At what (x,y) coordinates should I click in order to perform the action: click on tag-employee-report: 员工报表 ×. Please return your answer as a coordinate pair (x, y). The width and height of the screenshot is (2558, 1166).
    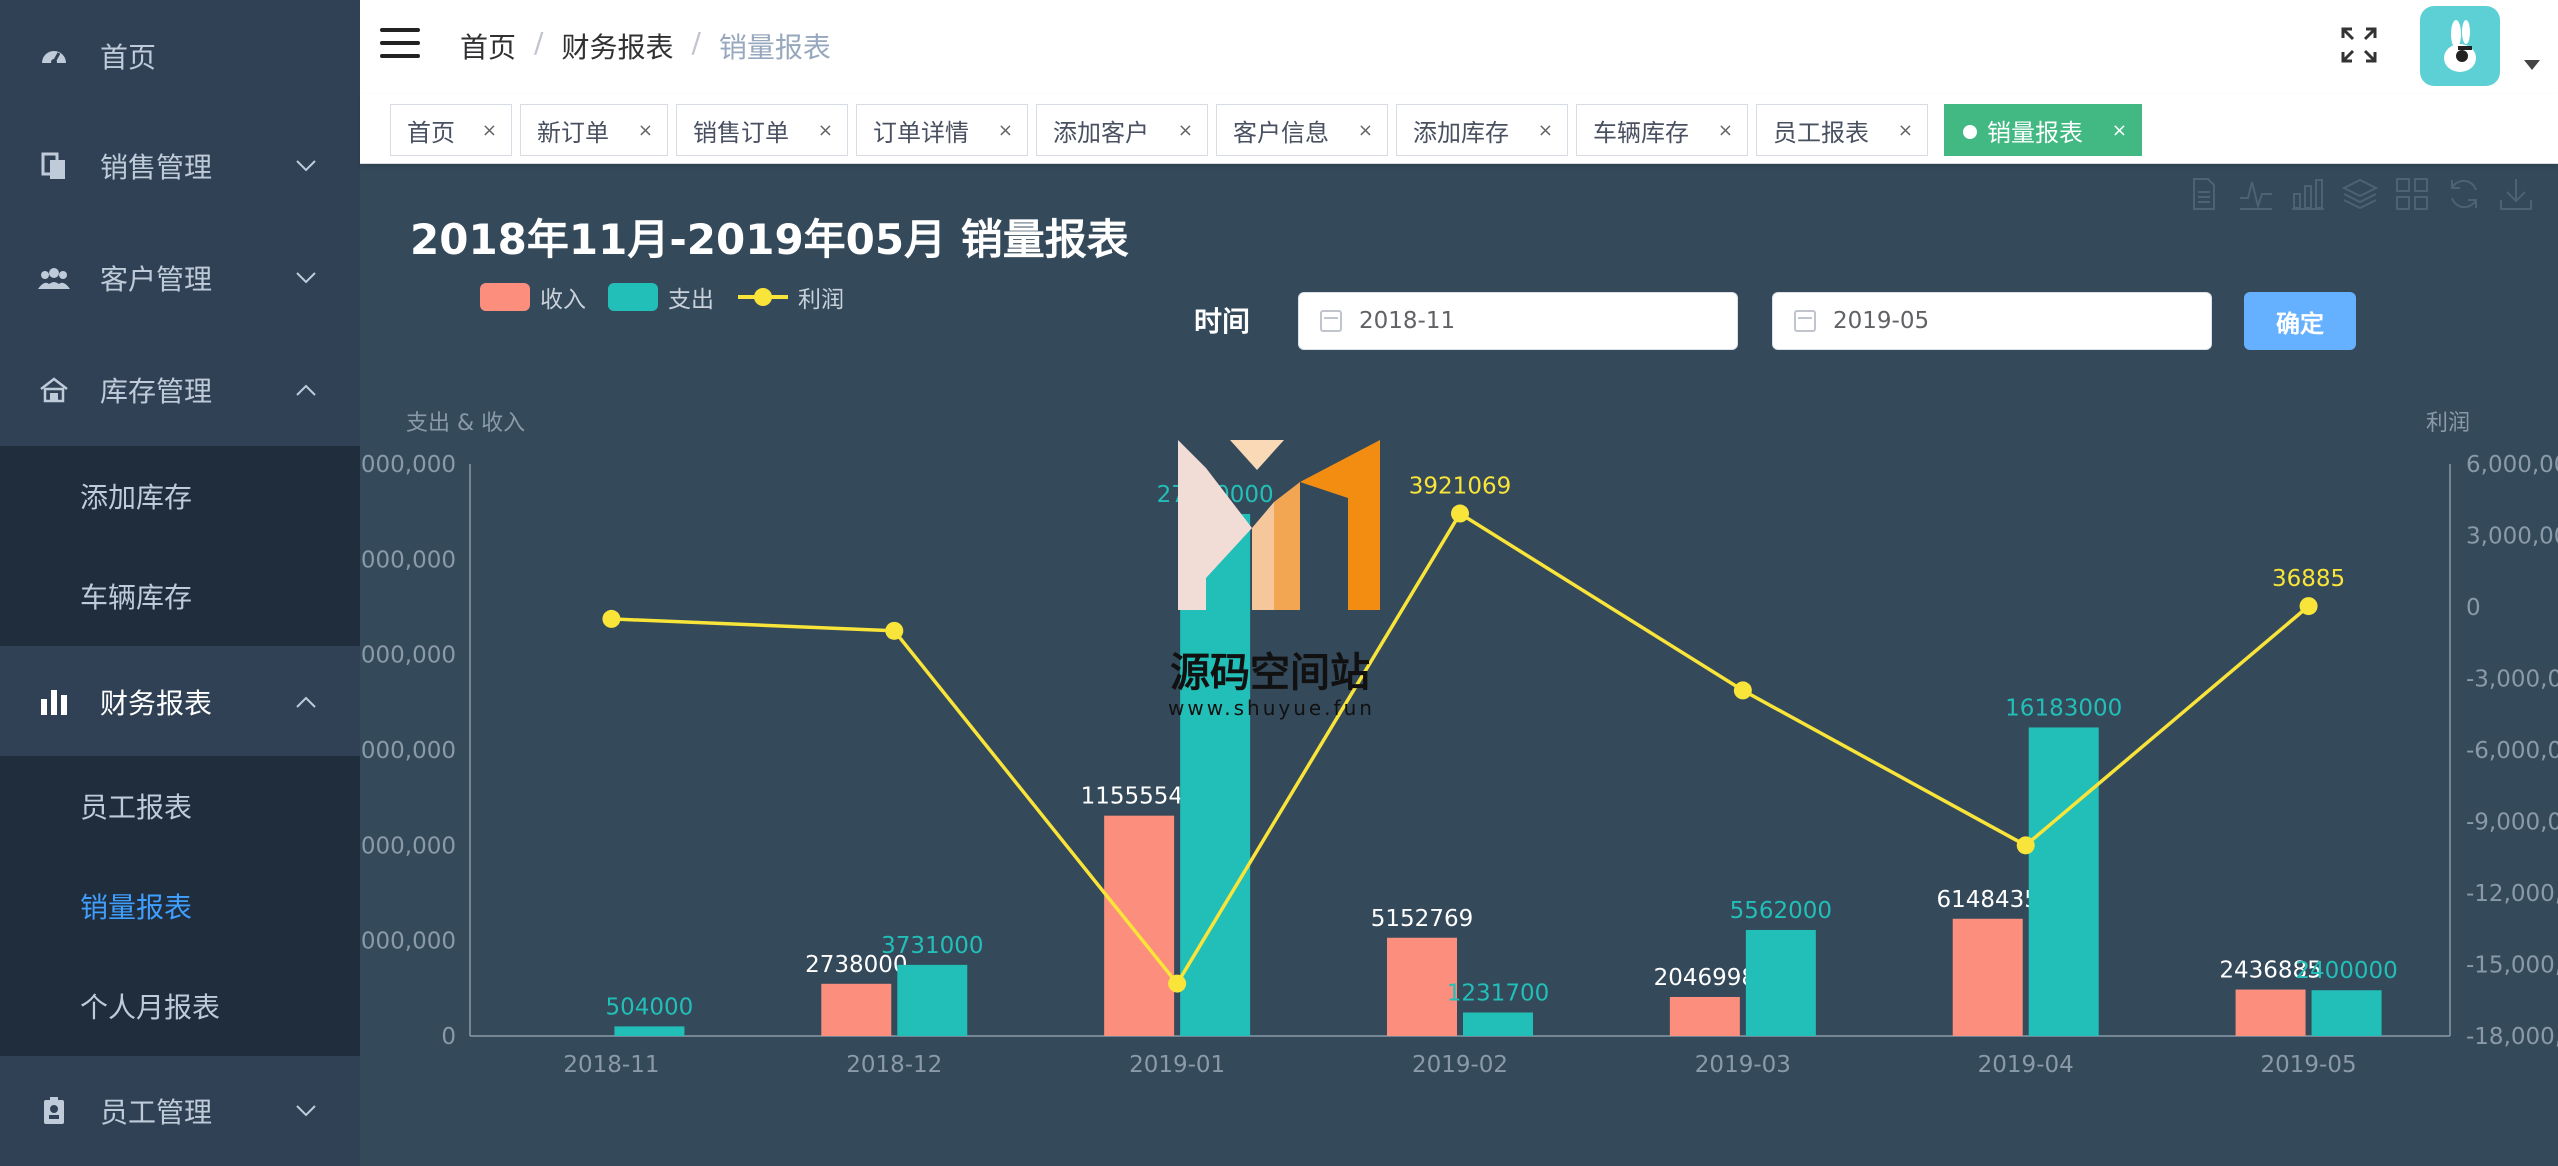
    Looking at the image, I should click on (1842, 130).